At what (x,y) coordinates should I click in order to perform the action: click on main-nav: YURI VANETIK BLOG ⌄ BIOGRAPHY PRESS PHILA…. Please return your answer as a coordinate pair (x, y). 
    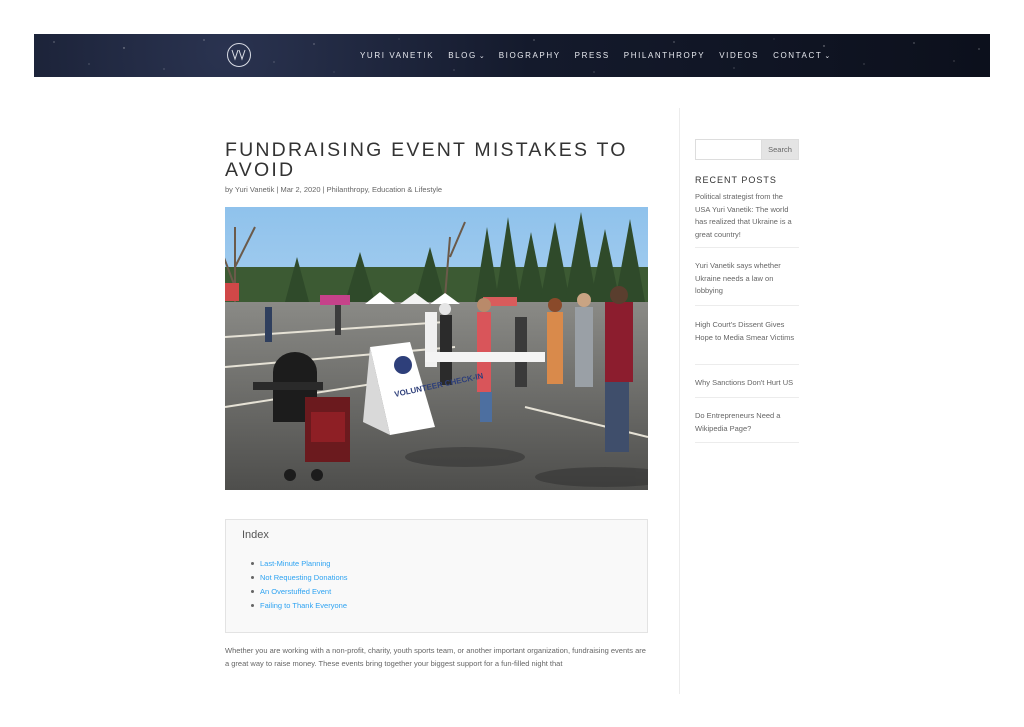
    Looking at the image, I should click on (602, 55).